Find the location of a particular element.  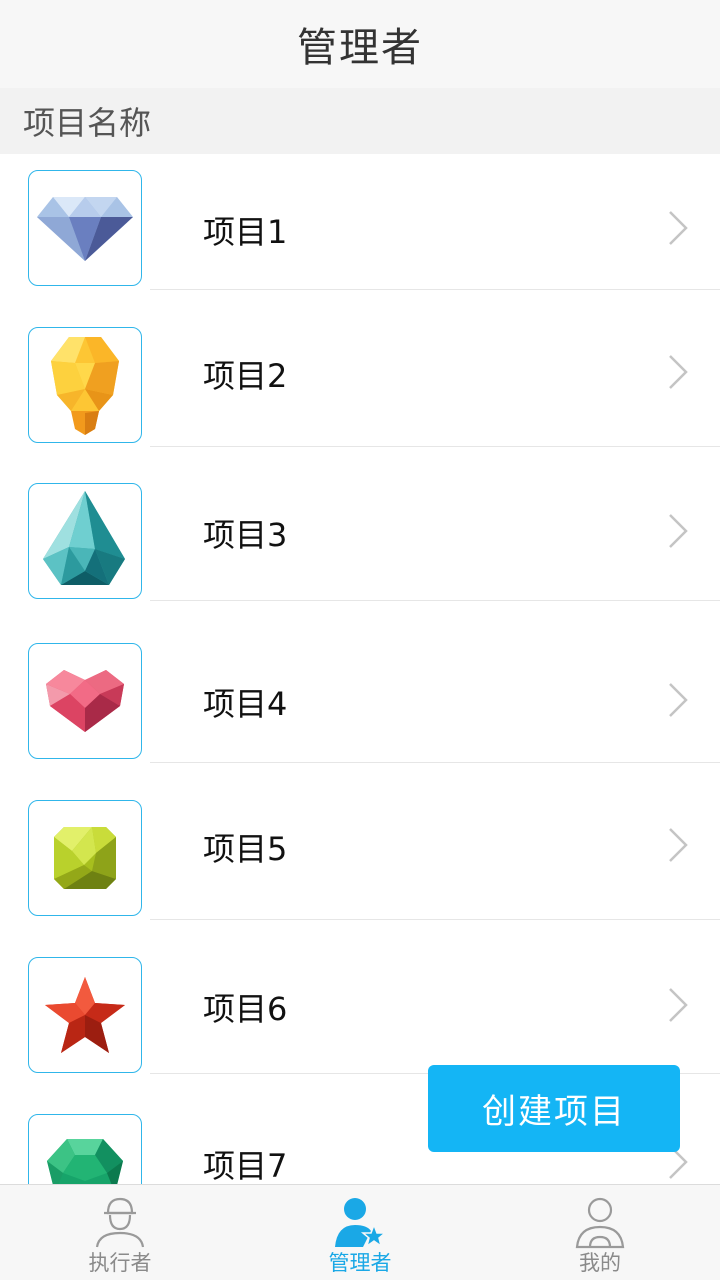

project-name: 项目6 is located at coordinates (245, 1009).